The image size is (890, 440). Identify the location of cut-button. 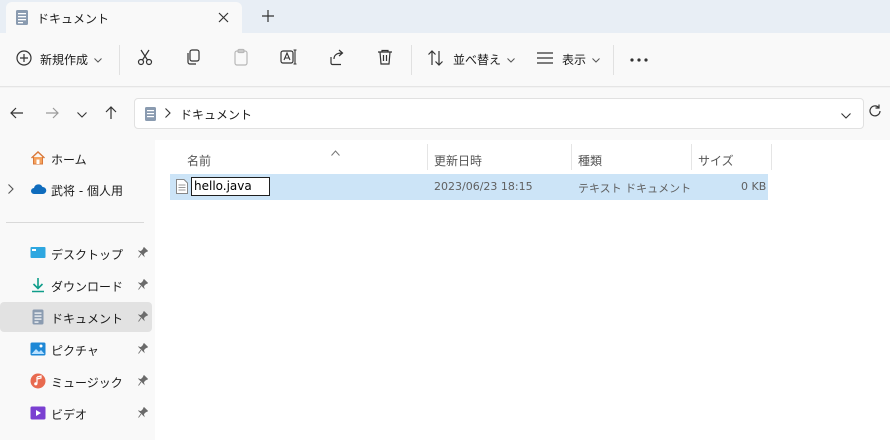
(145, 58).